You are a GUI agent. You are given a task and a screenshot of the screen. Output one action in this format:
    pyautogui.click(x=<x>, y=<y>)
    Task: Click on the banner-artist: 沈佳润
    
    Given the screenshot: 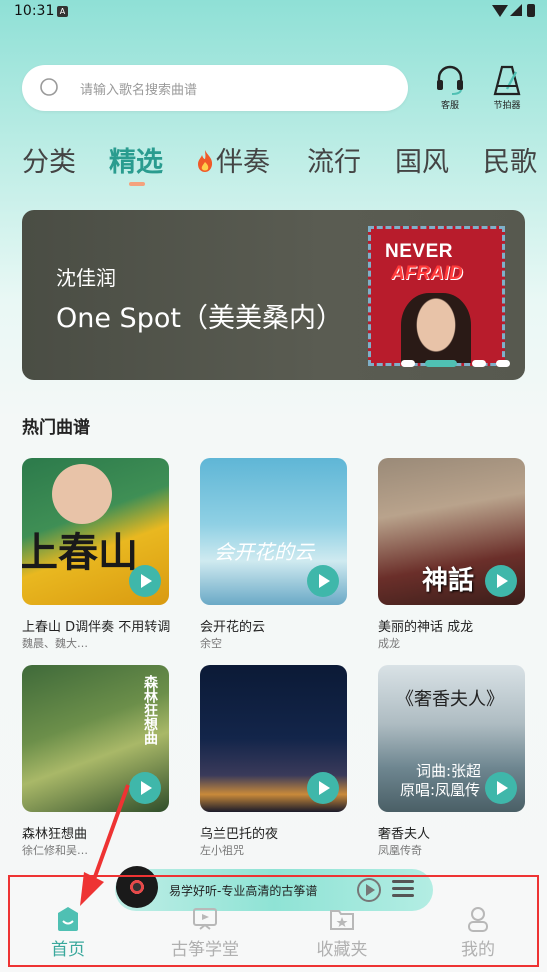 What is the action you would take?
    pyautogui.click(x=86, y=278)
    